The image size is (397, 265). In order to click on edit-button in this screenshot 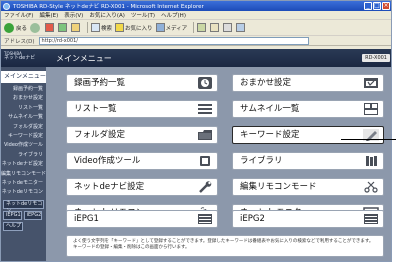, I will do `click(241, 27)`.